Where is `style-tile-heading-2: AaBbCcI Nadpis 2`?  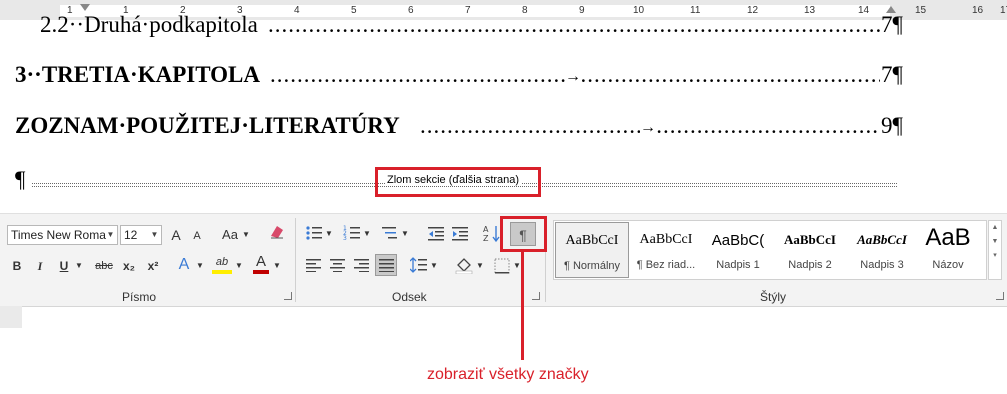
style-tile-heading-2: AaBbCcI Nadpis 2 is located at coordinates (810, 250).